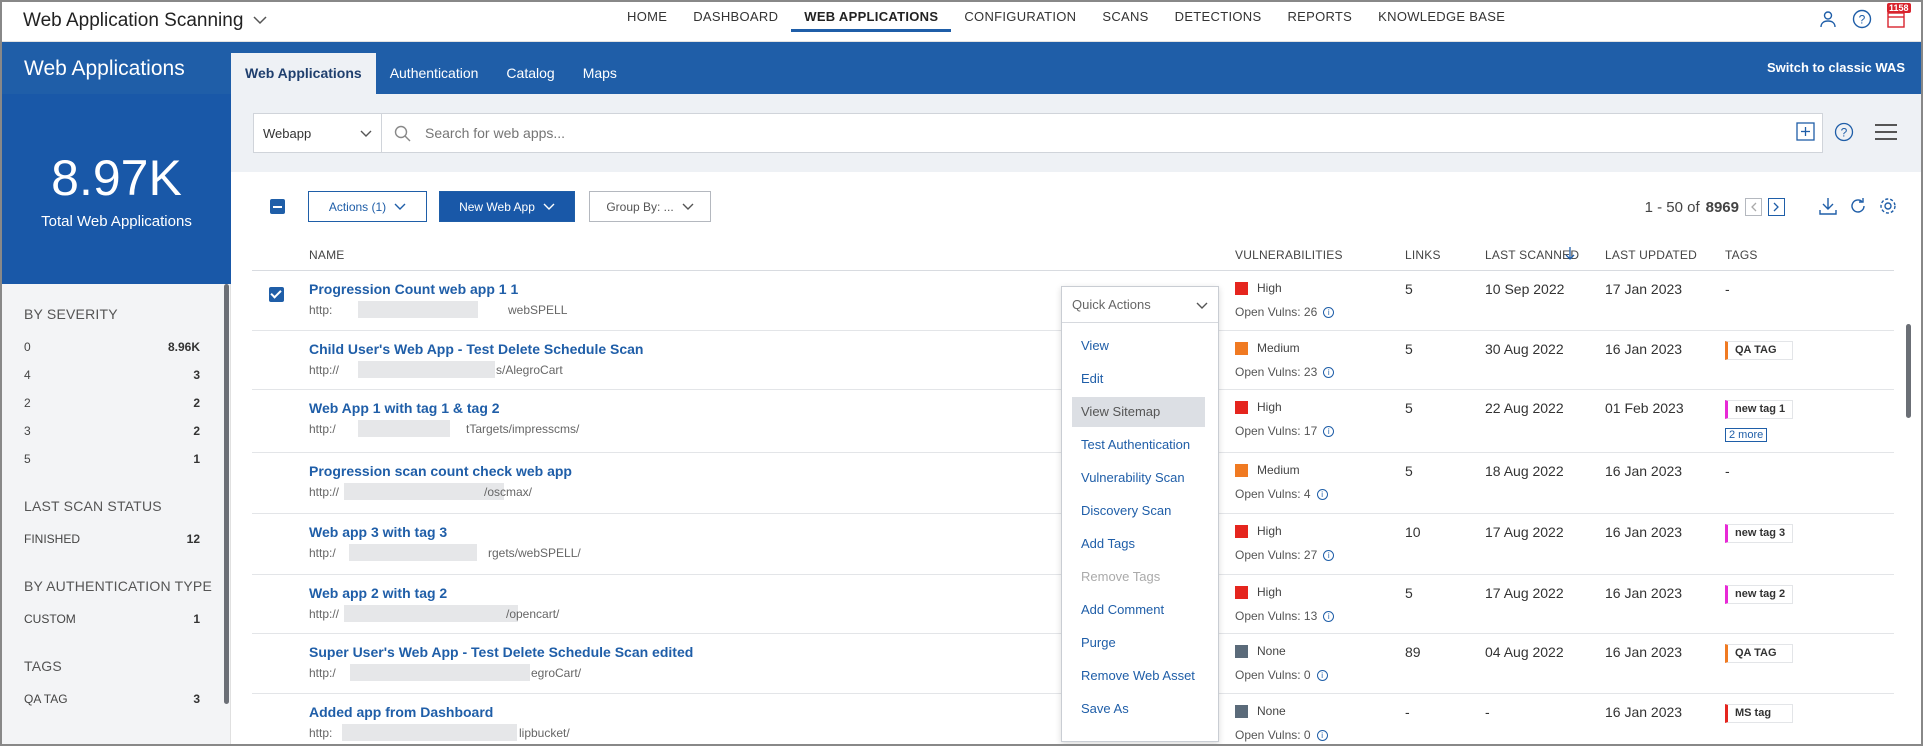 This screenshot has height=746, width=1923. I want to click on nav-detections: DETECTIONS, so click(1218, 22).